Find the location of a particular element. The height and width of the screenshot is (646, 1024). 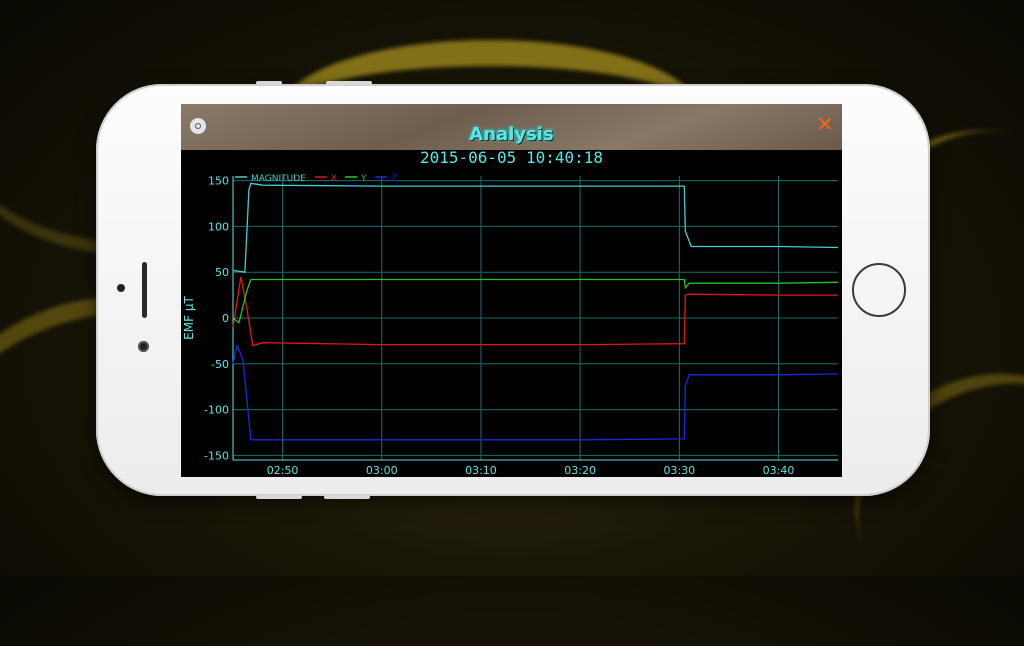

front-camera is located at coordinates (143, 346).